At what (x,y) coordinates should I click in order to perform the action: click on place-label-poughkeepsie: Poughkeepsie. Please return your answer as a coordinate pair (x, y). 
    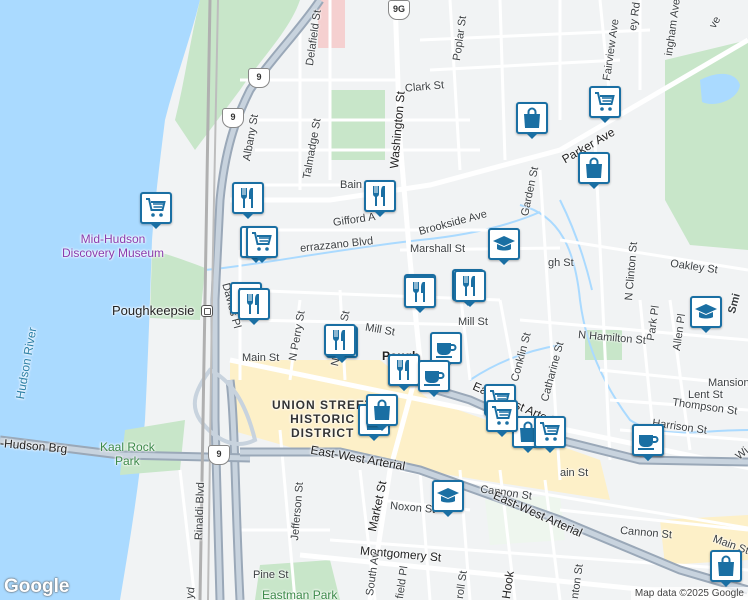
    Looking at the image, I should click on (153, 310).